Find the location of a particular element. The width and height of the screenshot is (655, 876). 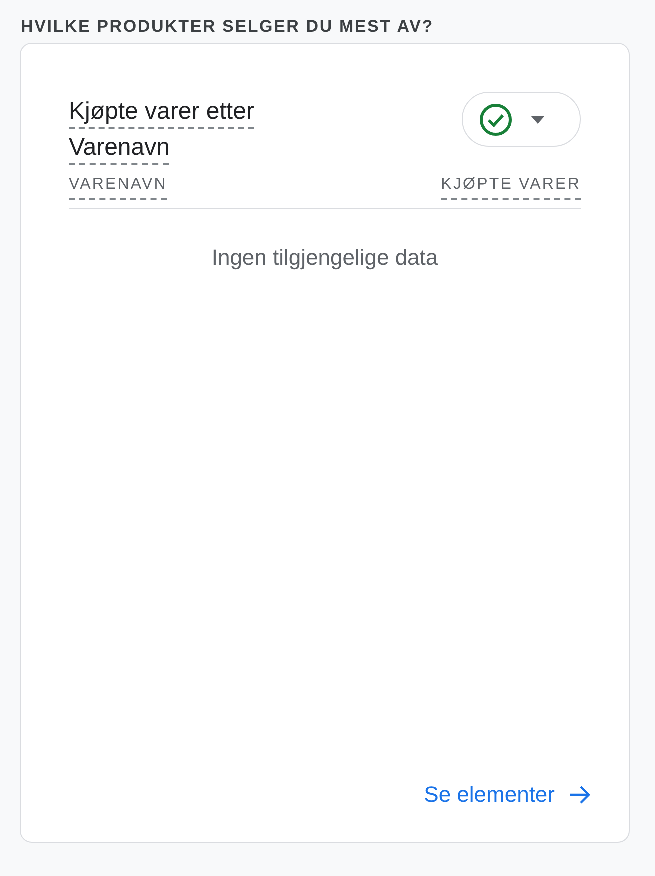

section-heading: HVILKE PRODUKTER SELGER DU MEST AV? is located at coordinates (228, 27).